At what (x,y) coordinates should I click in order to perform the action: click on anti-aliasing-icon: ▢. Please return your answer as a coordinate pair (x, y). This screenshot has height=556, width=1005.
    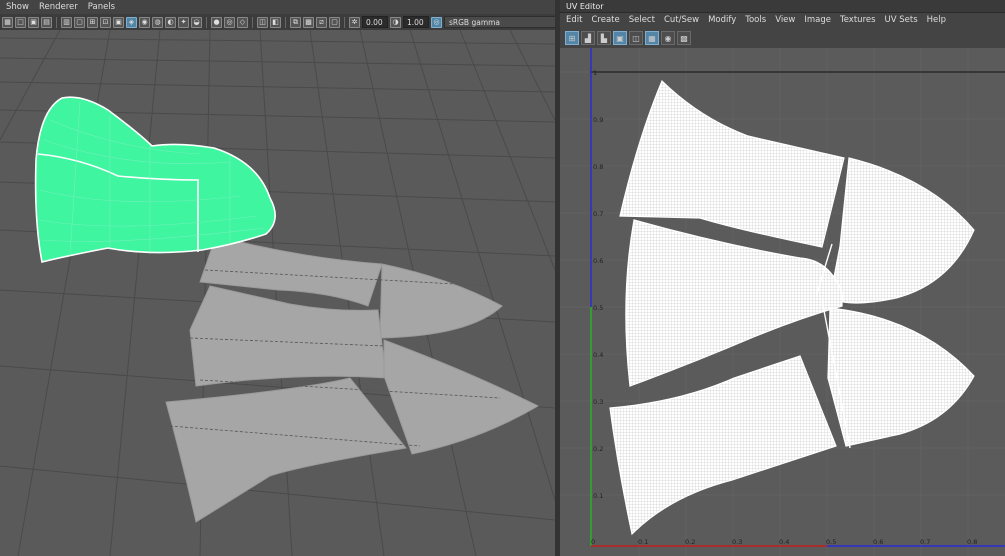
    Looking at the image, I should click on (334, 22).